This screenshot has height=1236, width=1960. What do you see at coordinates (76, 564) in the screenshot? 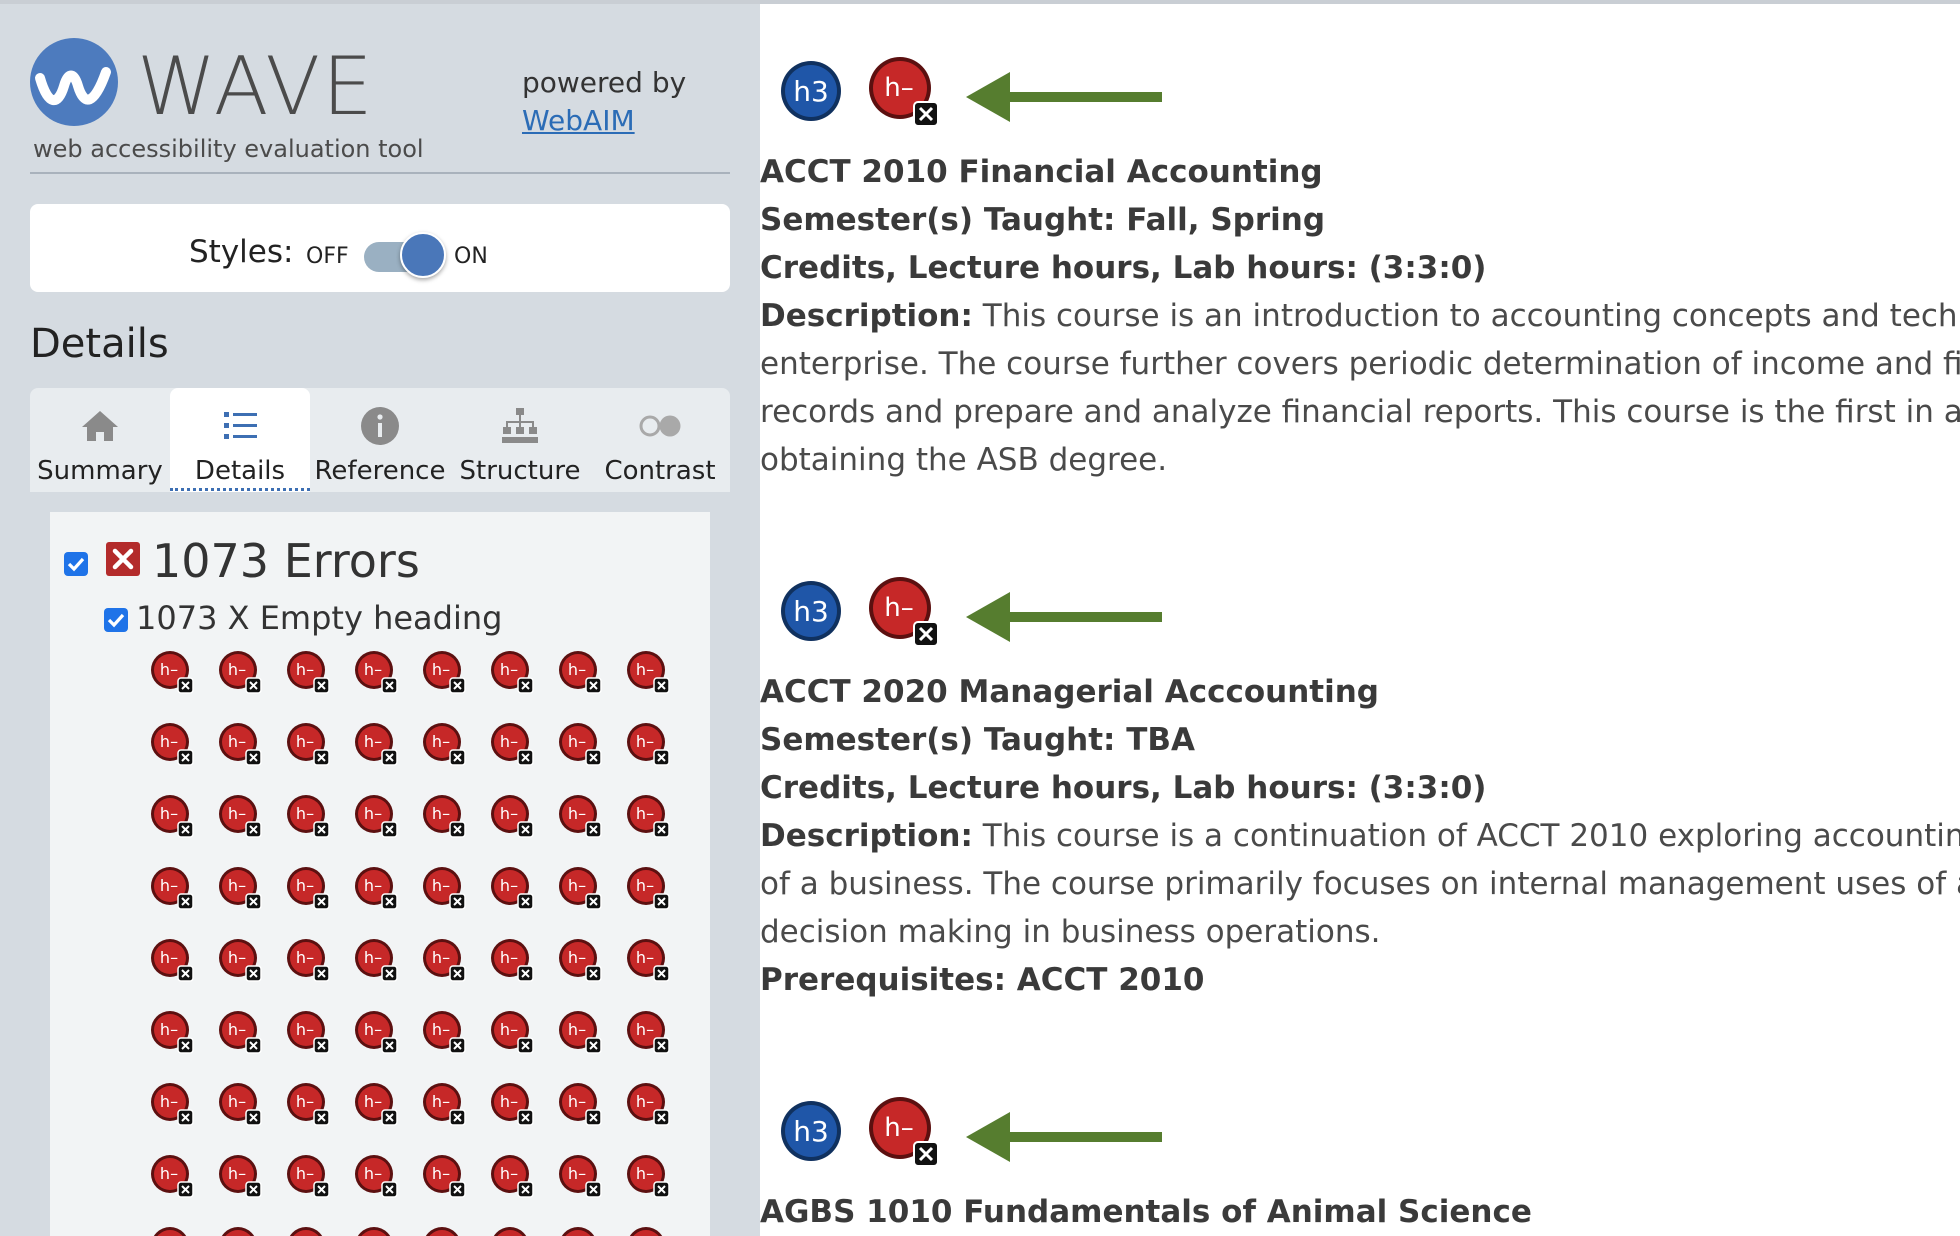
I see `errors-checkbox` at bounding box center [76, 564].